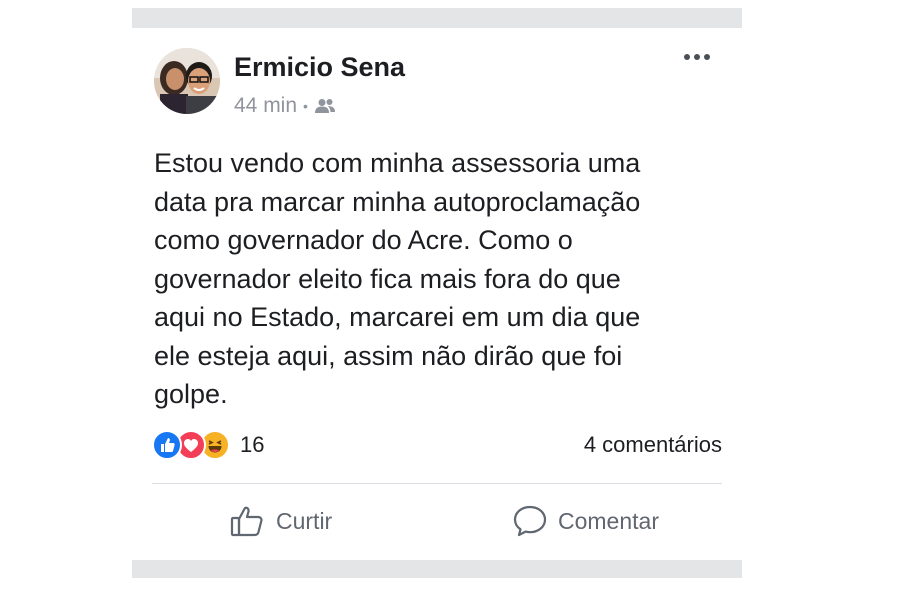  Describe the element at coordinates (608, 520) in the screenshot. I see `comment-label: Comentar` at that location.